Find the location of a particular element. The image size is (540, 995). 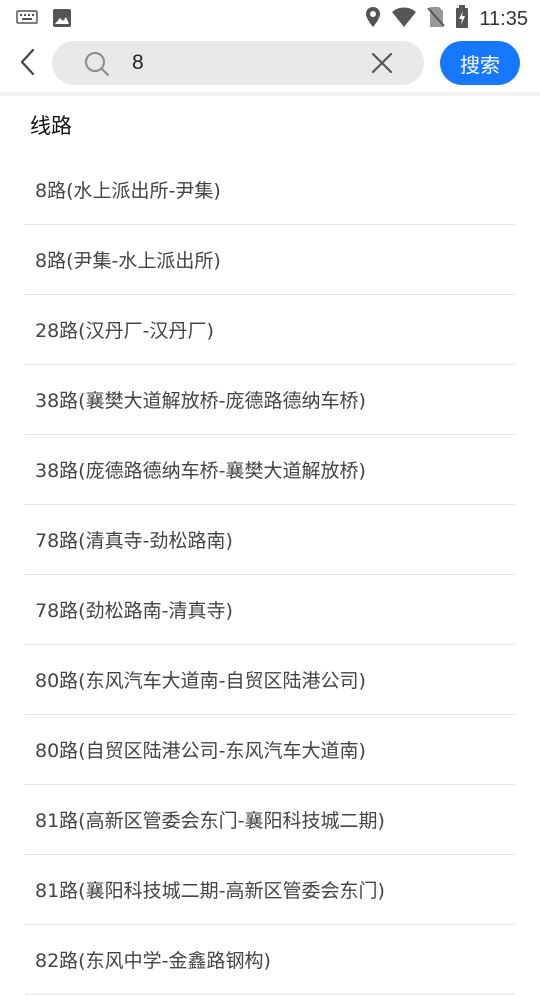

header-divider is located at coordinates (270, 94).